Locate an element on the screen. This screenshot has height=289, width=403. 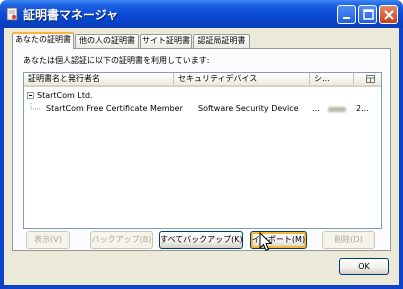
backup-all-button: すべてバックアップ(K) is located at coordinates (201, 240).